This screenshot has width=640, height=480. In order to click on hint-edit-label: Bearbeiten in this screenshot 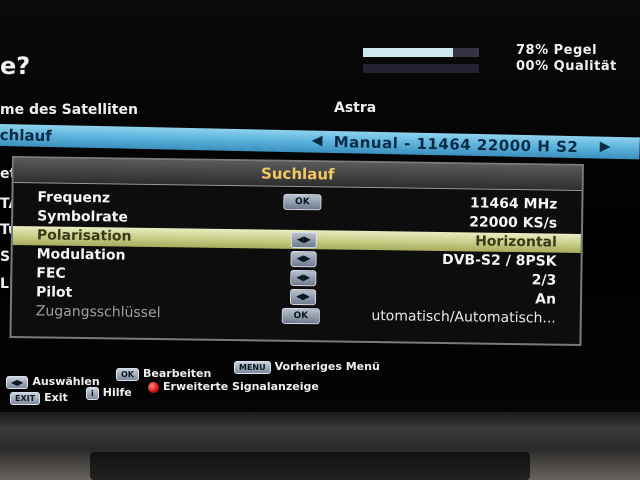, I will do `click(177, 373)`.